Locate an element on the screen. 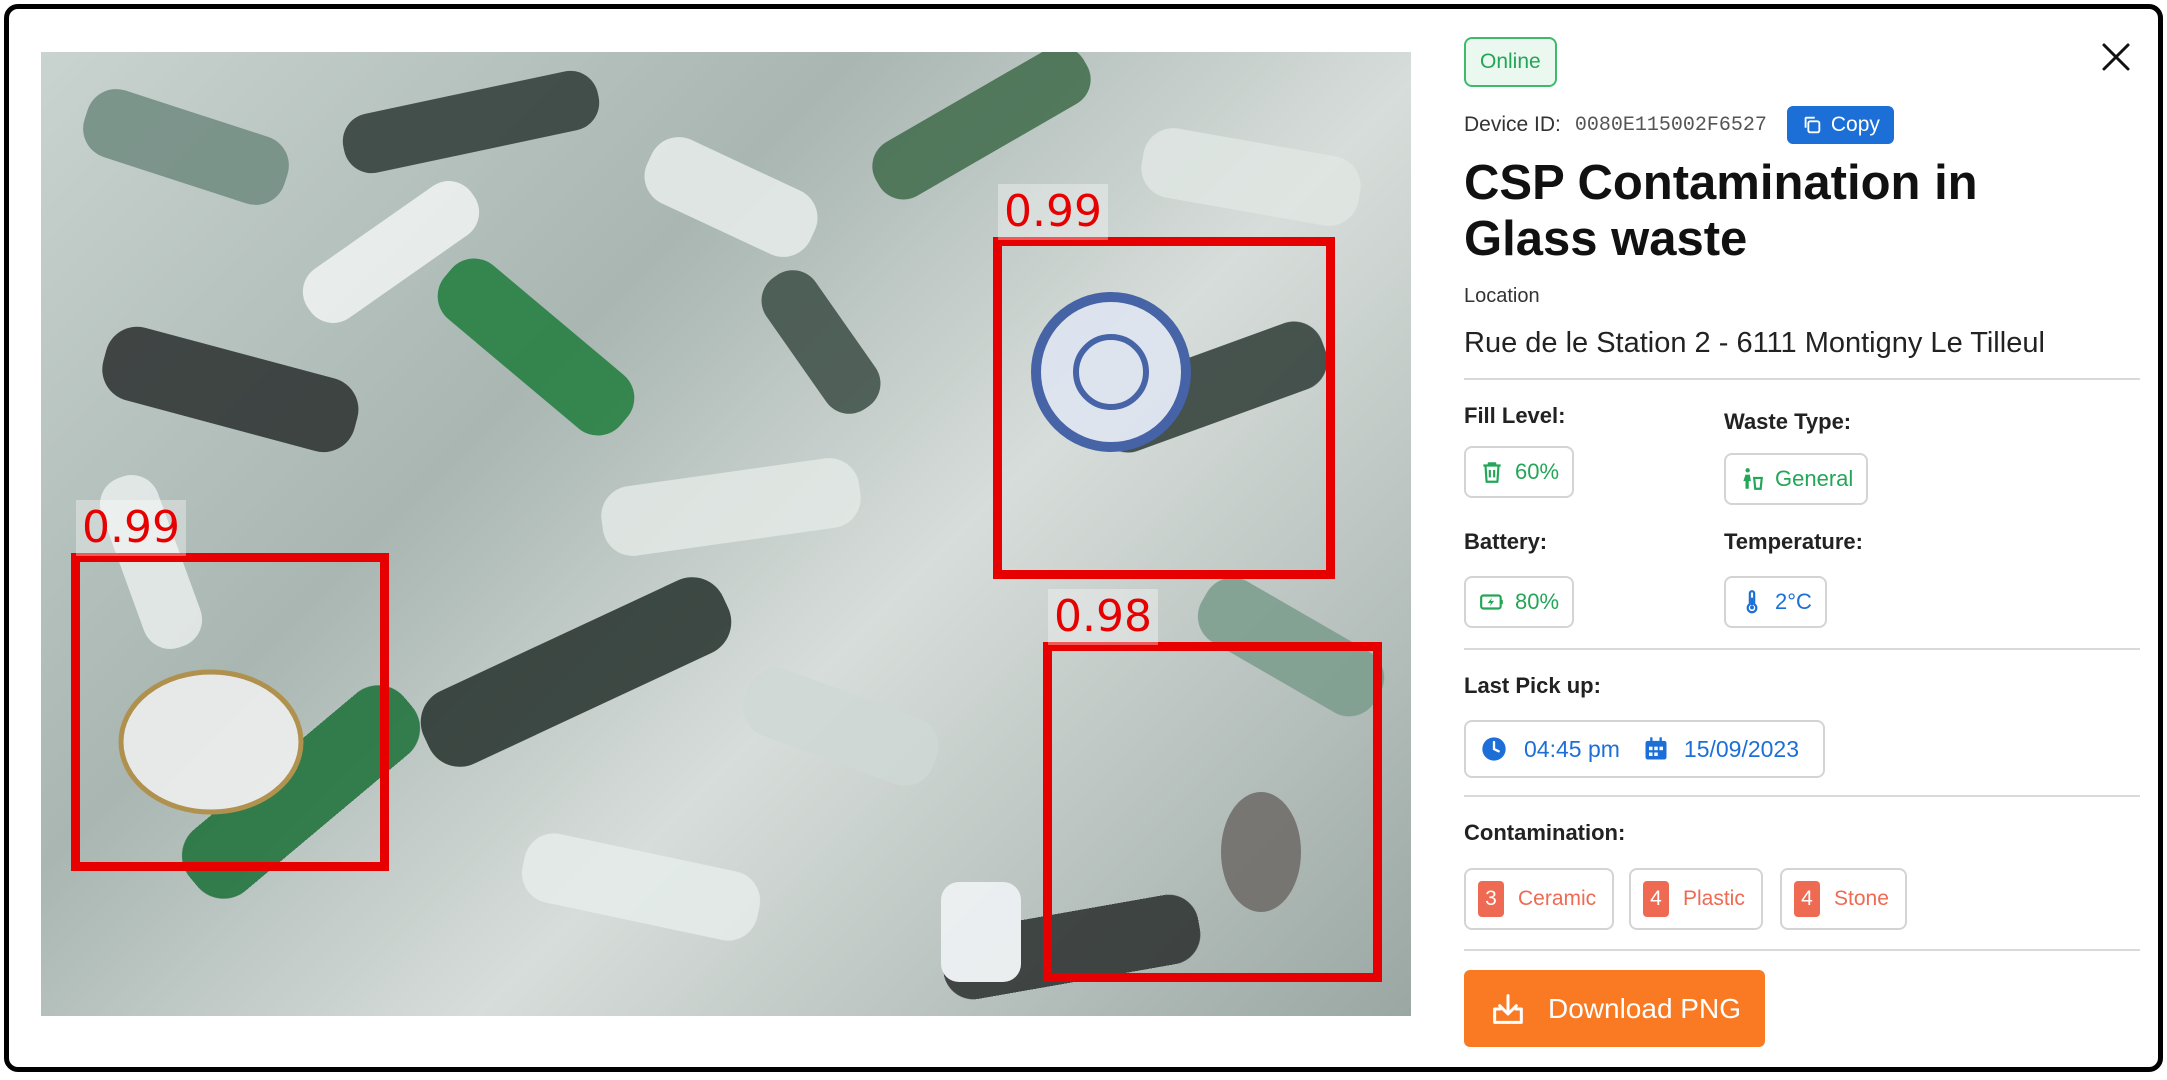 This screenshot has width=2167, height=1080. contamination-chip-stone: 4 Stone is located at coordinates (1843, 899).